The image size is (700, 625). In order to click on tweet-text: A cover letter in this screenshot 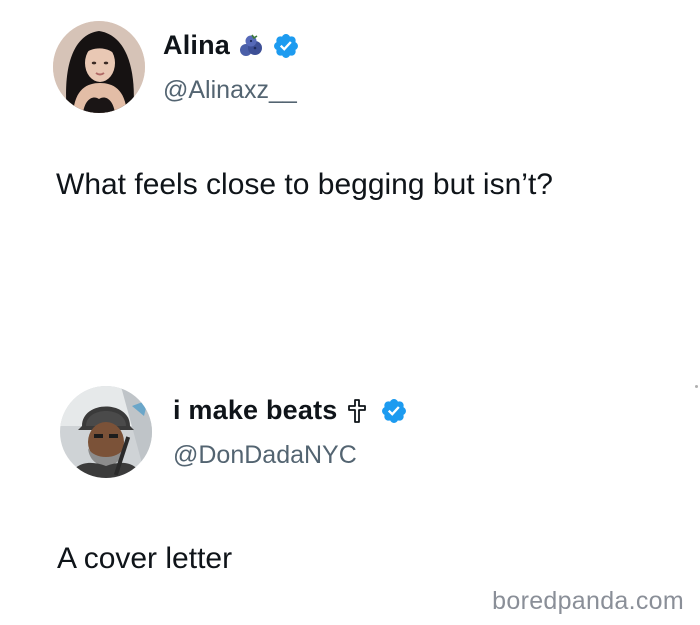, I will do `click(145, 558)`.